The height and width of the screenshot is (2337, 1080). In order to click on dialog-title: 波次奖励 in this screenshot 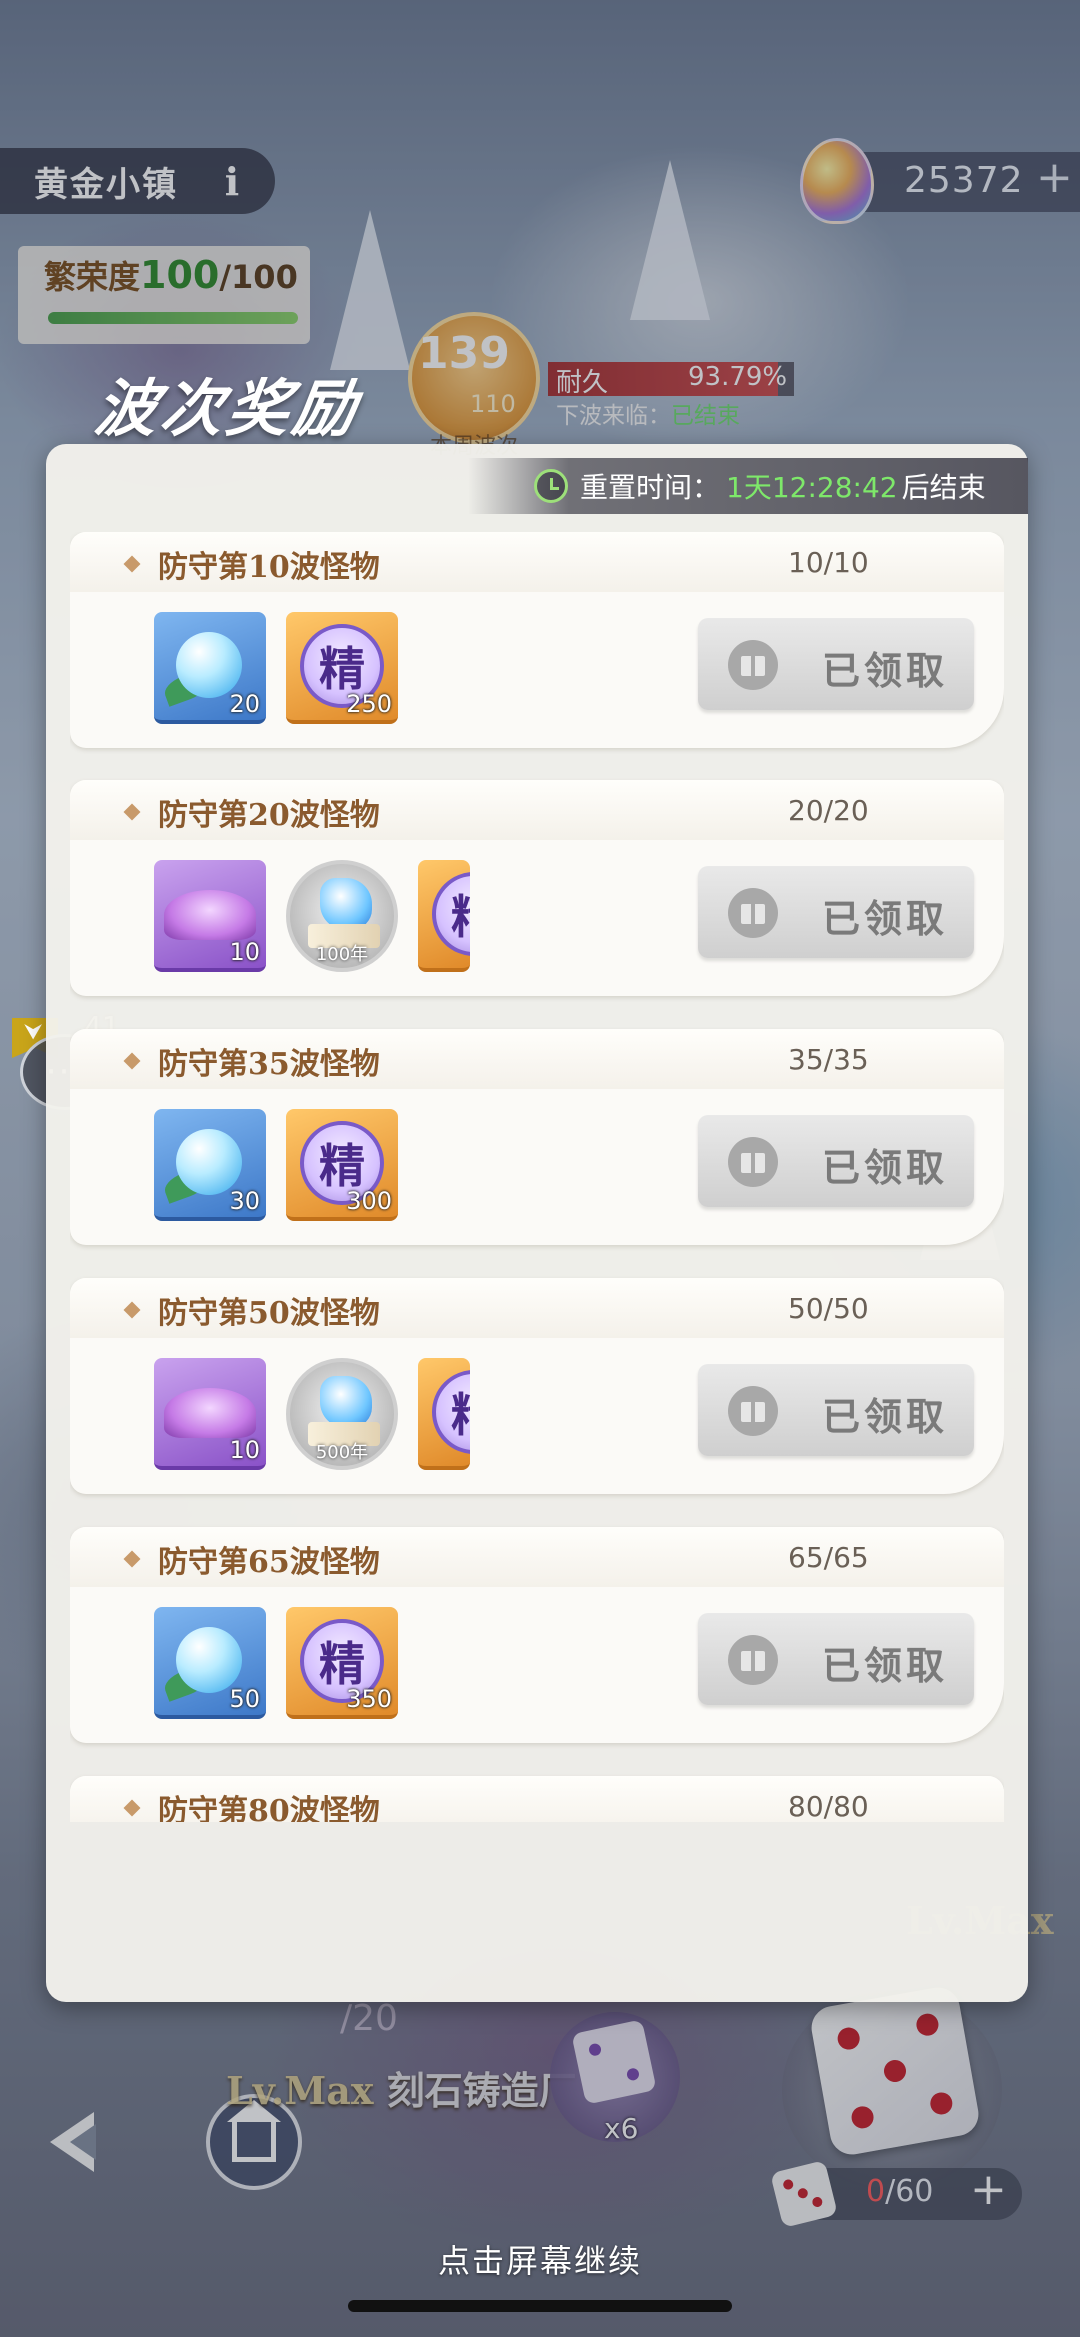, I will do `click(227, 408)`.